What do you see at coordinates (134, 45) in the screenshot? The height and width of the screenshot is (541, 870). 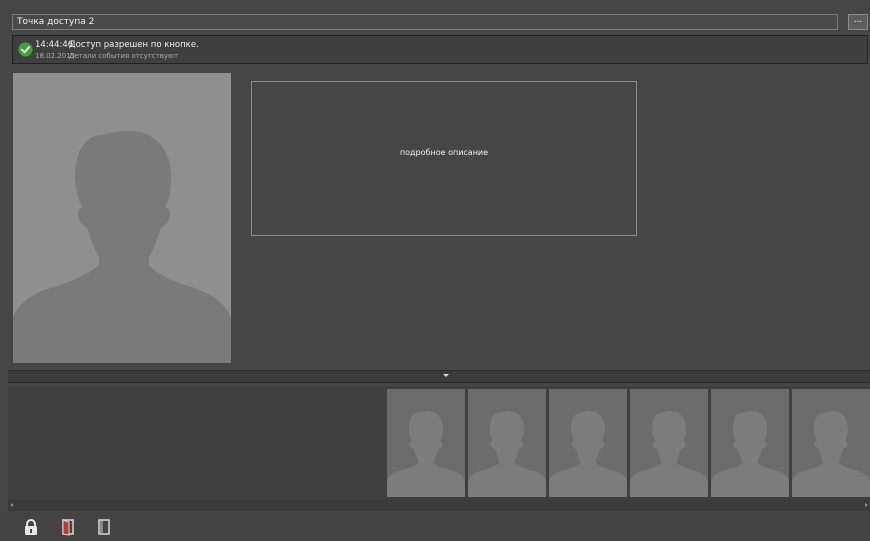 I see `event-message: Доступ разрешен по кнопке.` at bounding box center [134, 45].